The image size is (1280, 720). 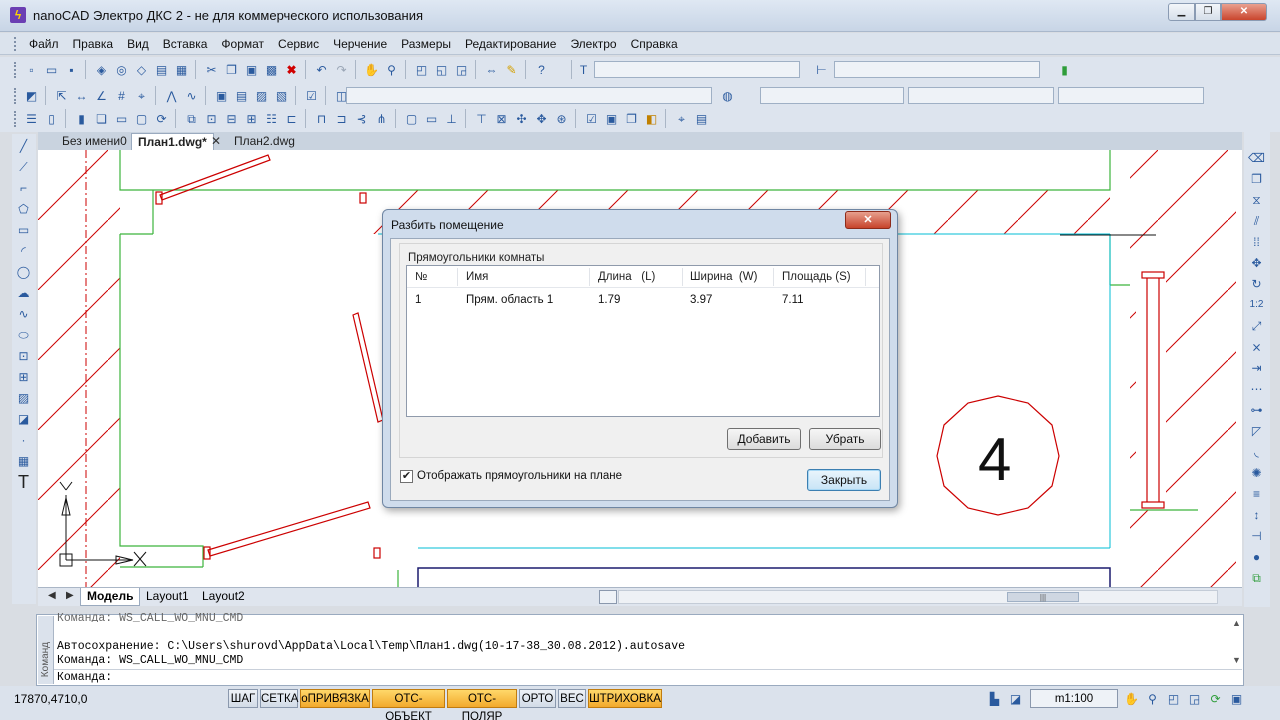 What do you see at coordinates (519, 476) in the screenshot?
I see `show-rectangles-label: Отображать прямоугольники на плане` at bounding box center [519, 476].